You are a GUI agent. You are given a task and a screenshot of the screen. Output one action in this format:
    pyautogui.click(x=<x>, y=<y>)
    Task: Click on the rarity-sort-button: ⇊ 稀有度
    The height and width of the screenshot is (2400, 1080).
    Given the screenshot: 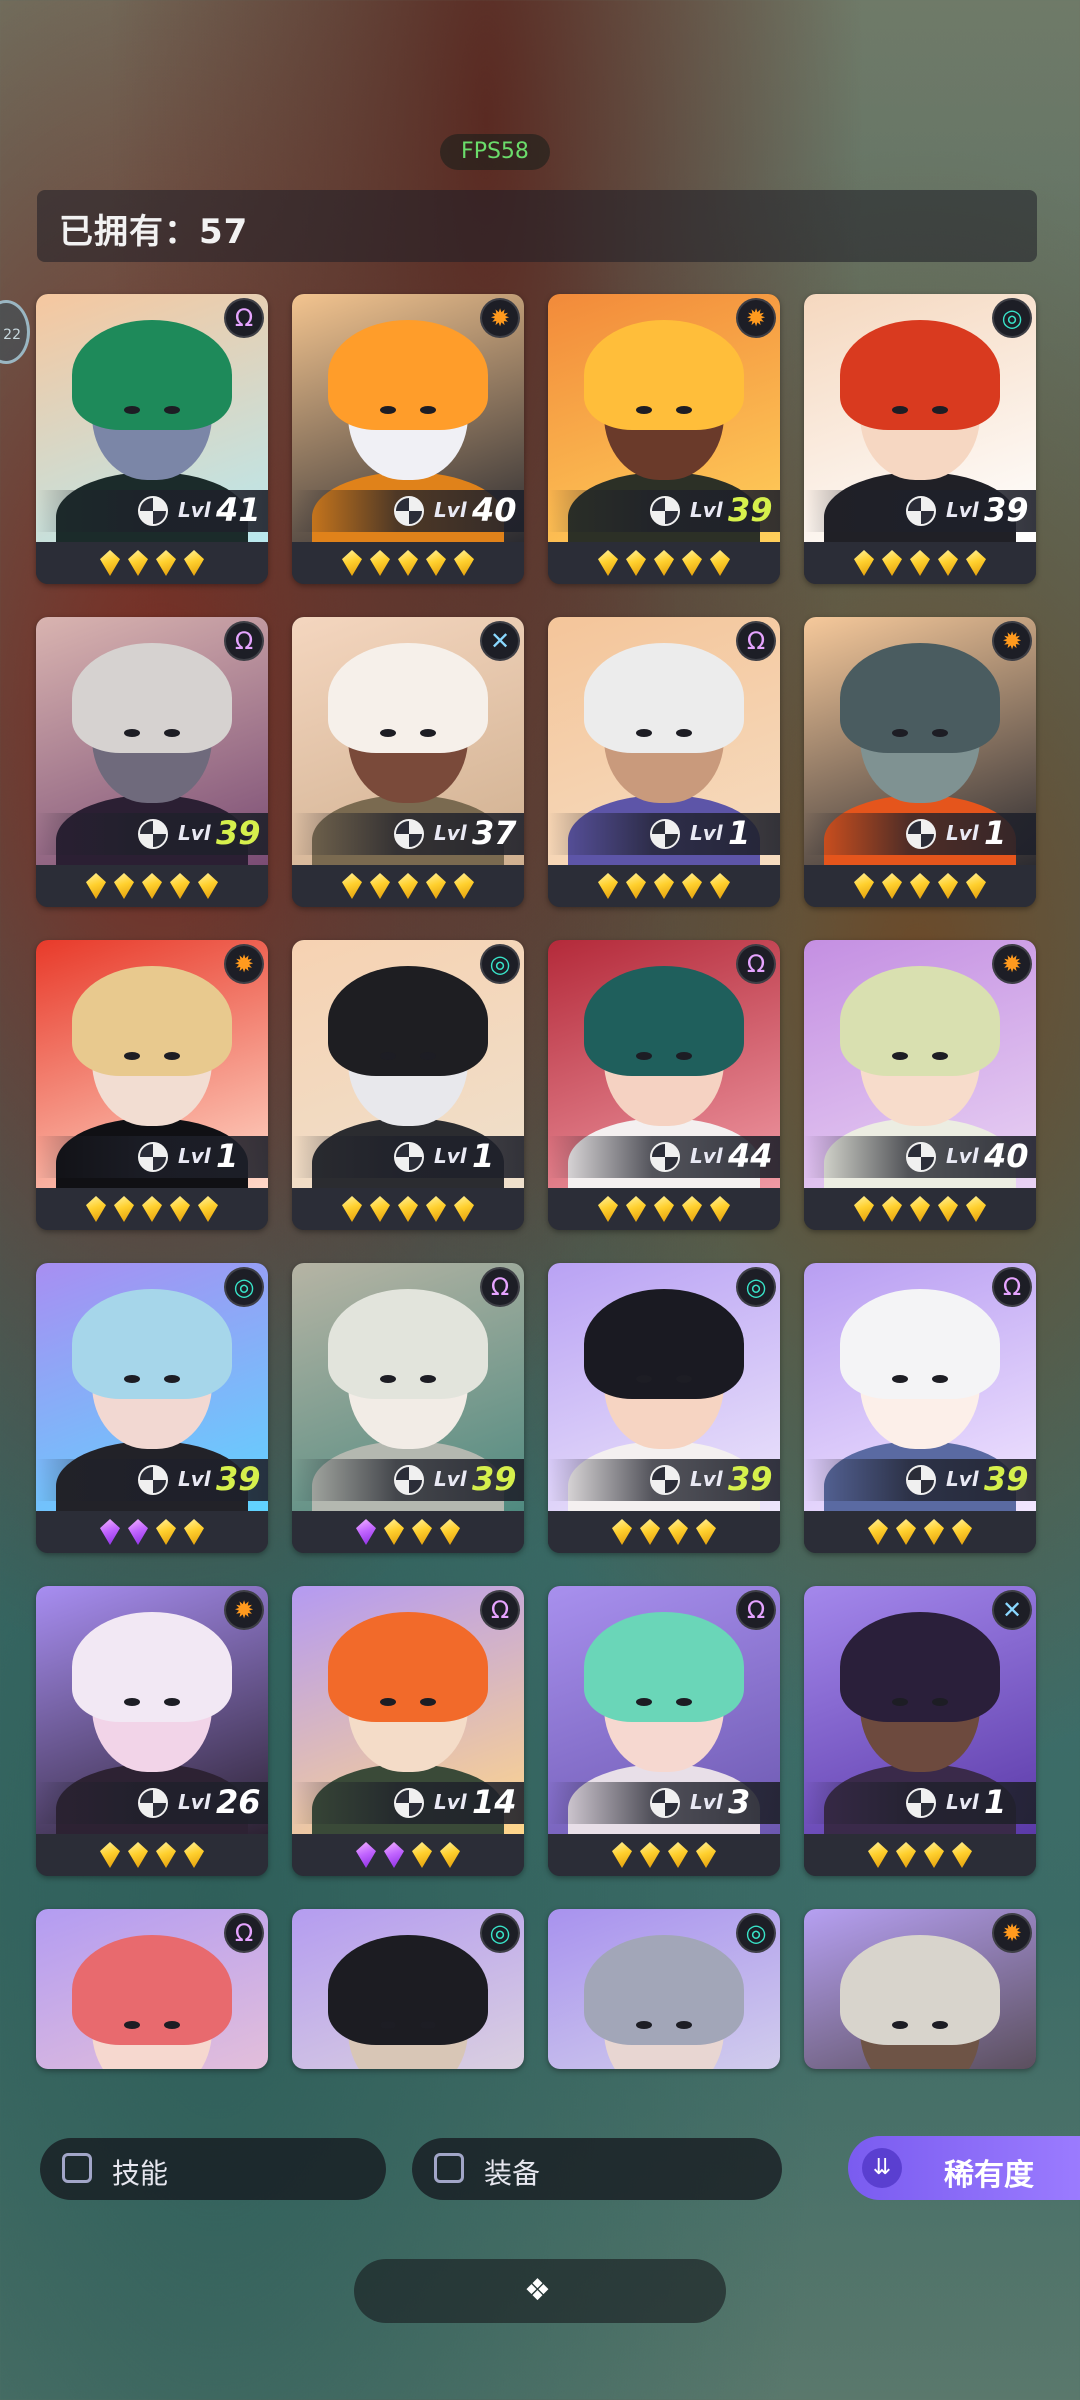 What is the action you would take?
    pyautogui.click(x=964, y=2168)
    